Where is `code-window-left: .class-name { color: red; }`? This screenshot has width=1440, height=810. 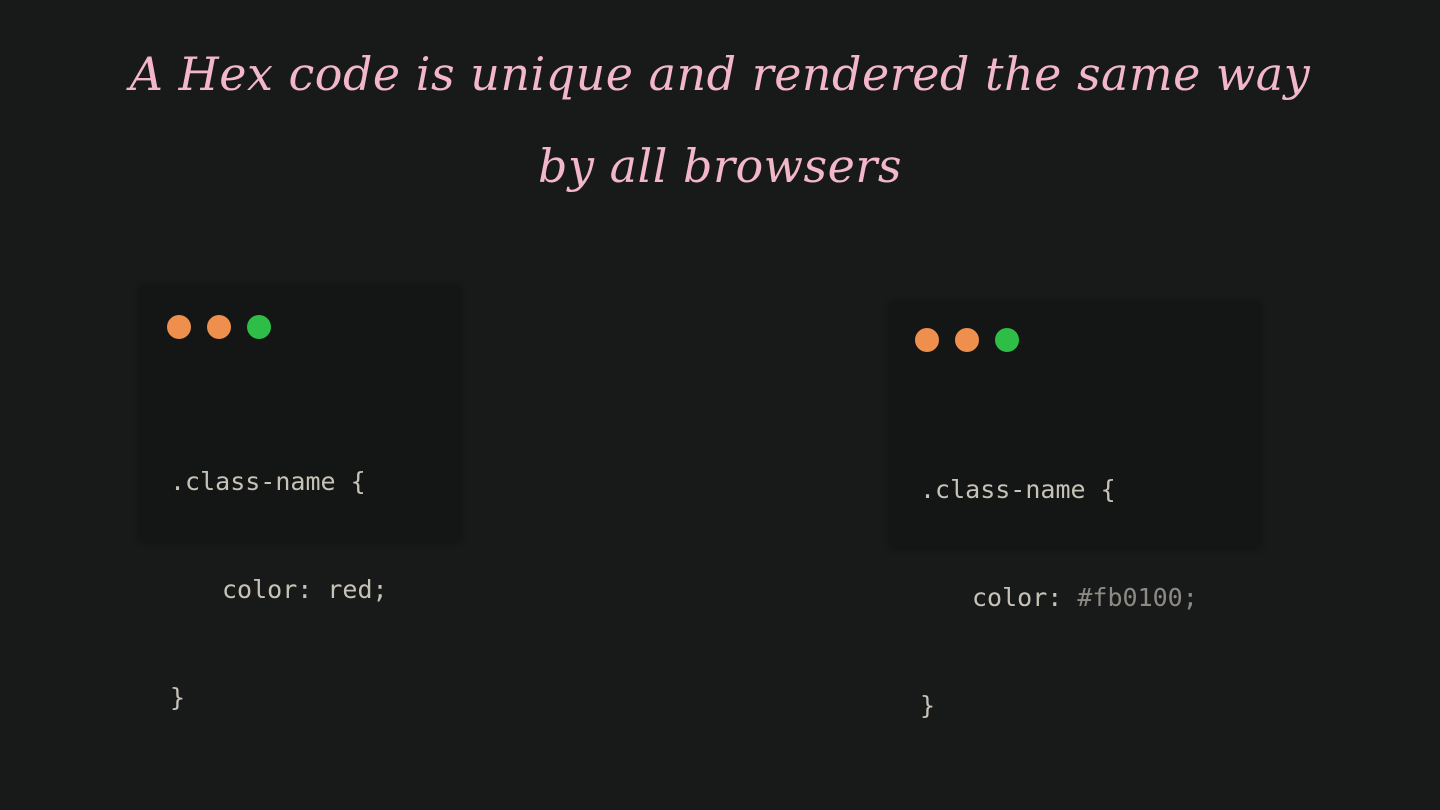
code-window-left: .class-name { color: red; } is located at coordinates (300, 499).